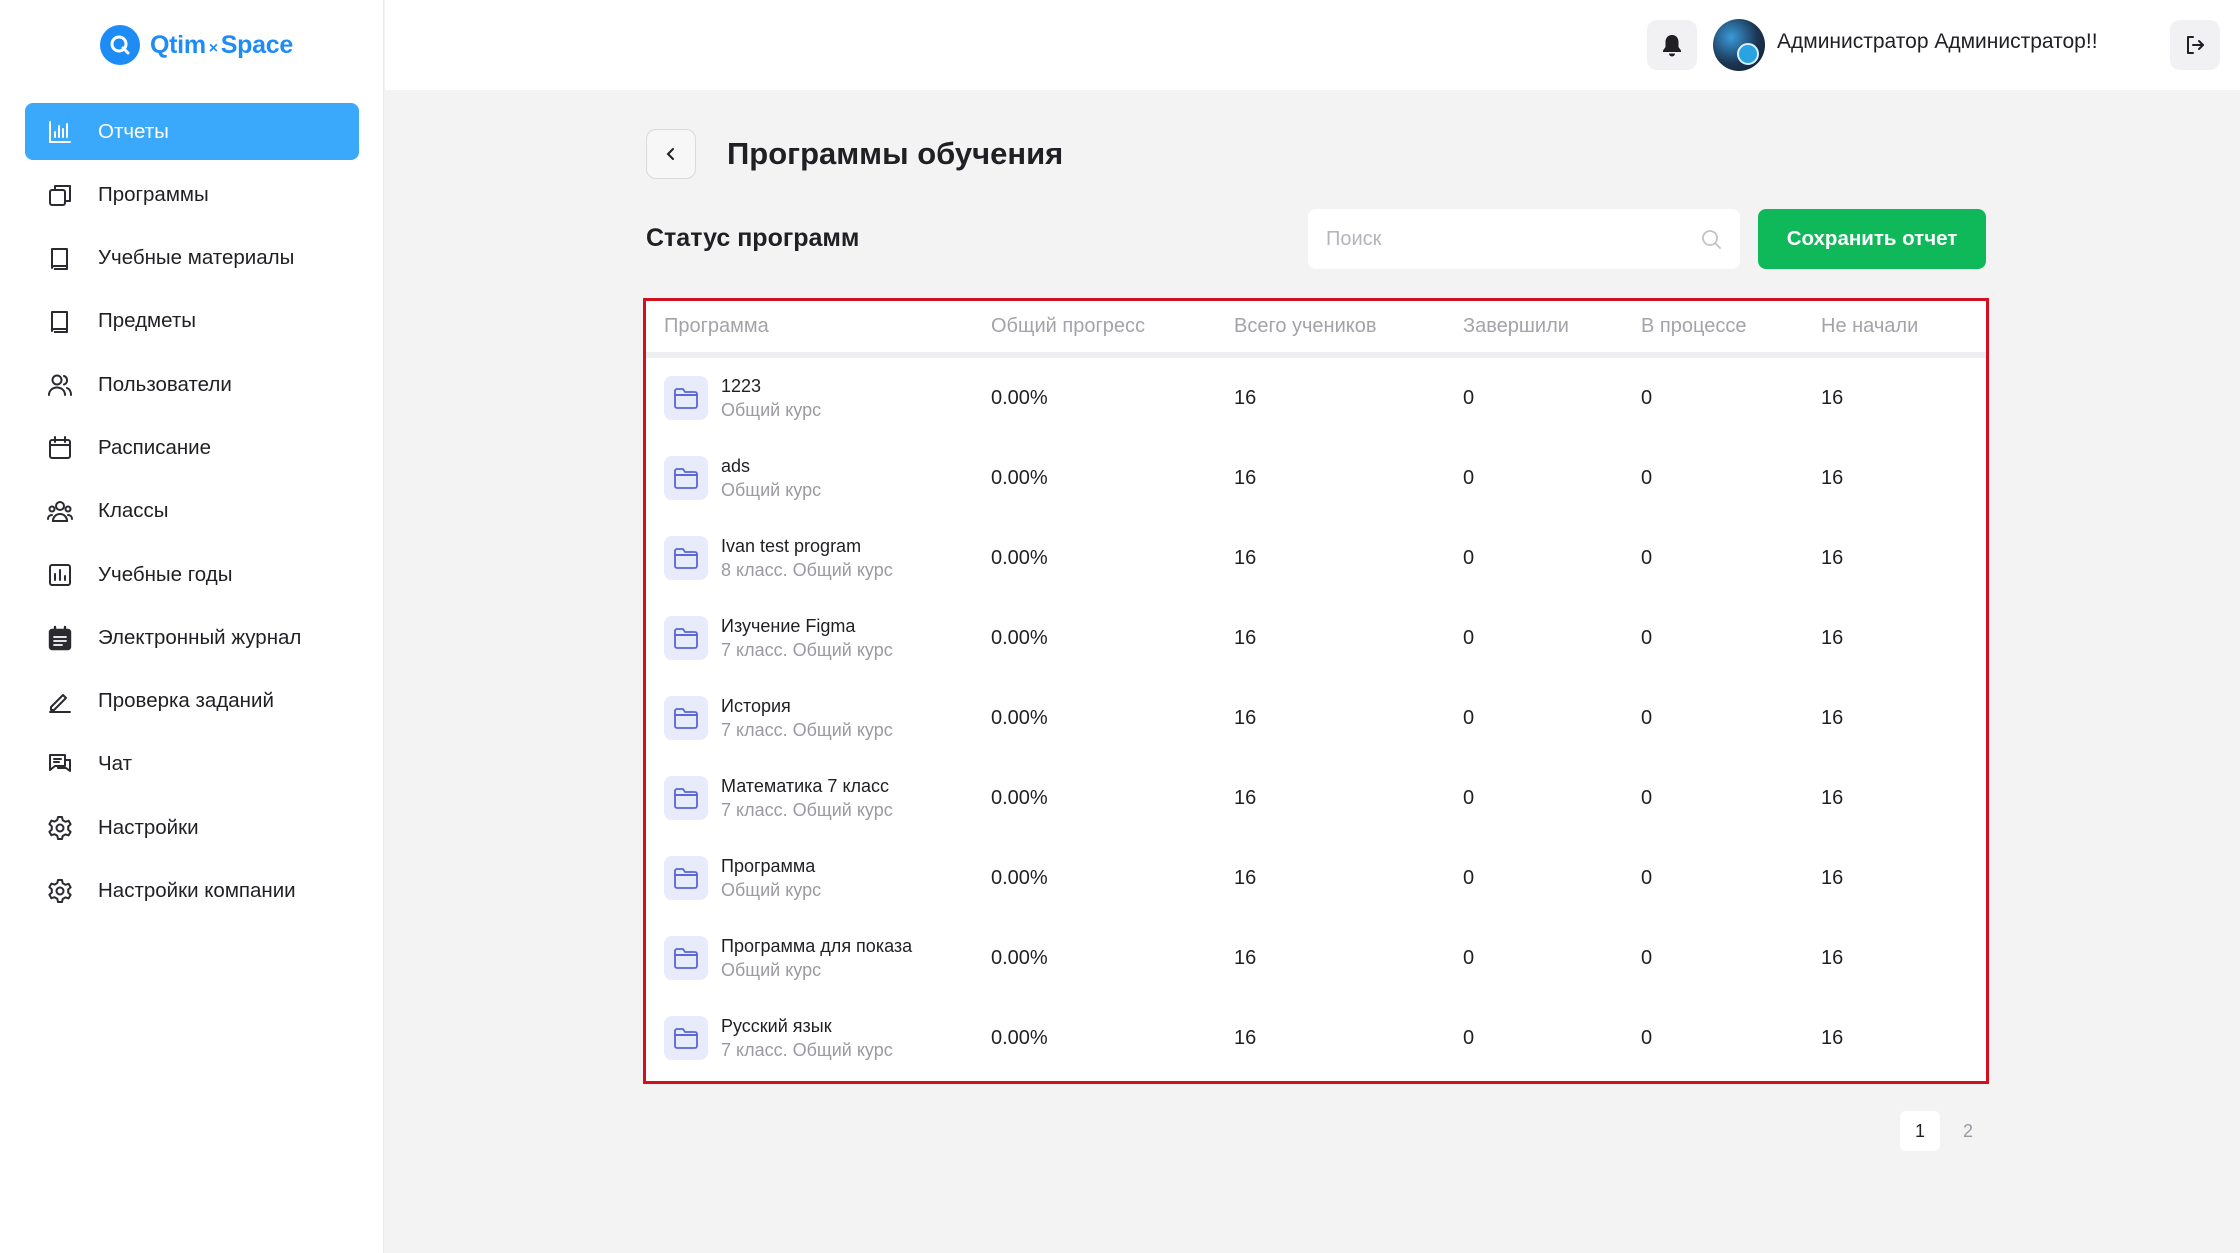 This screenshot has width=2240, height=1253. I want to click on telegram-badge-icon, so click(1748, 54).